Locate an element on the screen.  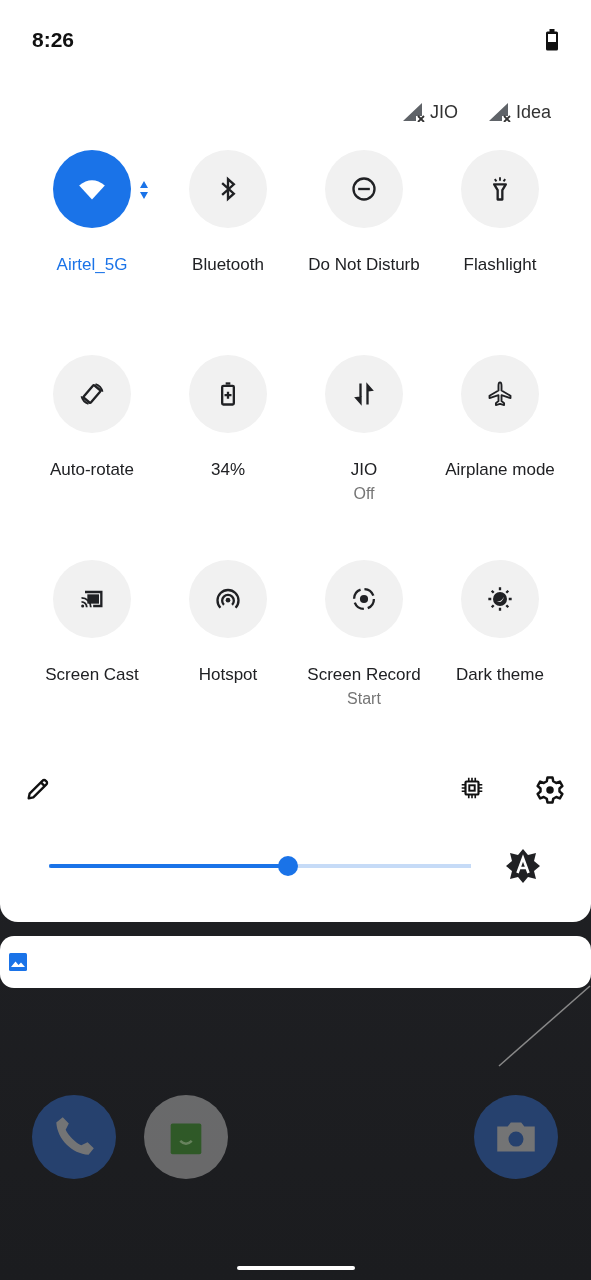
image-icon is located at coordinates (18, 962).